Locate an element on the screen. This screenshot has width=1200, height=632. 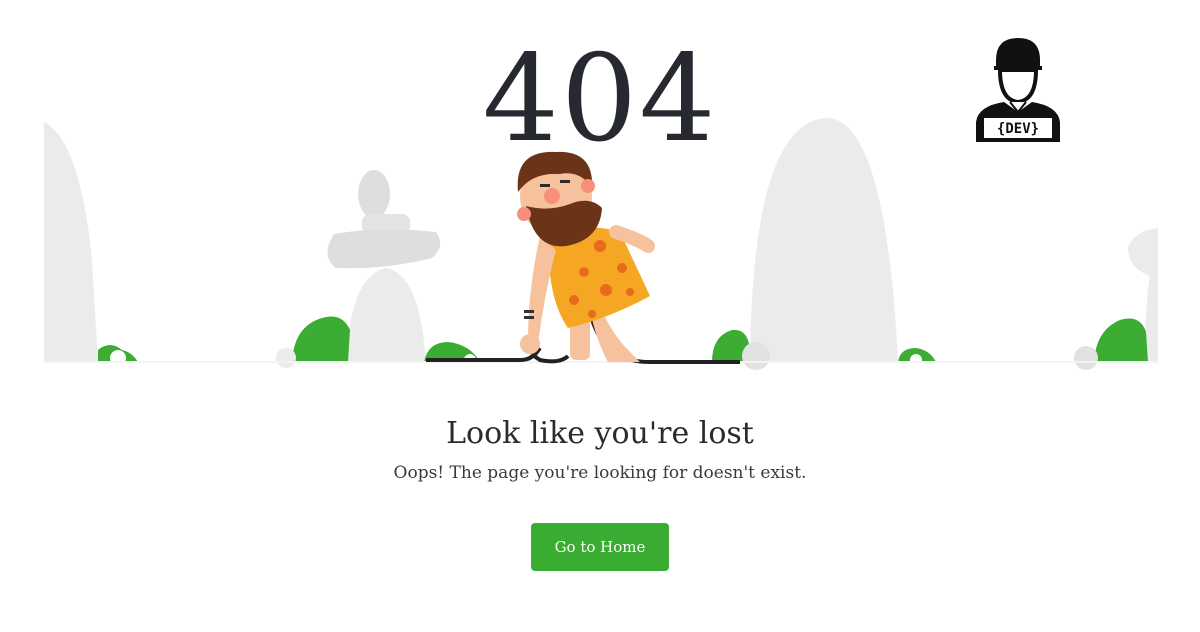
rock-right is located at coordinates (824, 240).